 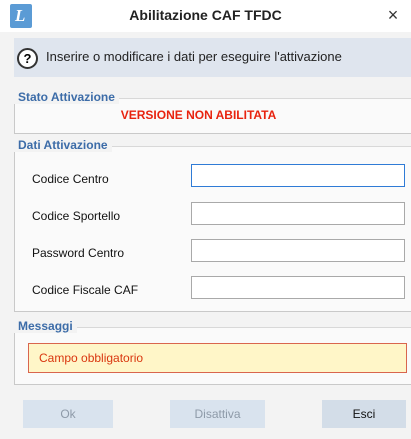 What do you see at coordinates (198, 115) in the screenshot?
I see `activation-status: VERSIONE NON ABILITATA` at bounding box center [198, 115].